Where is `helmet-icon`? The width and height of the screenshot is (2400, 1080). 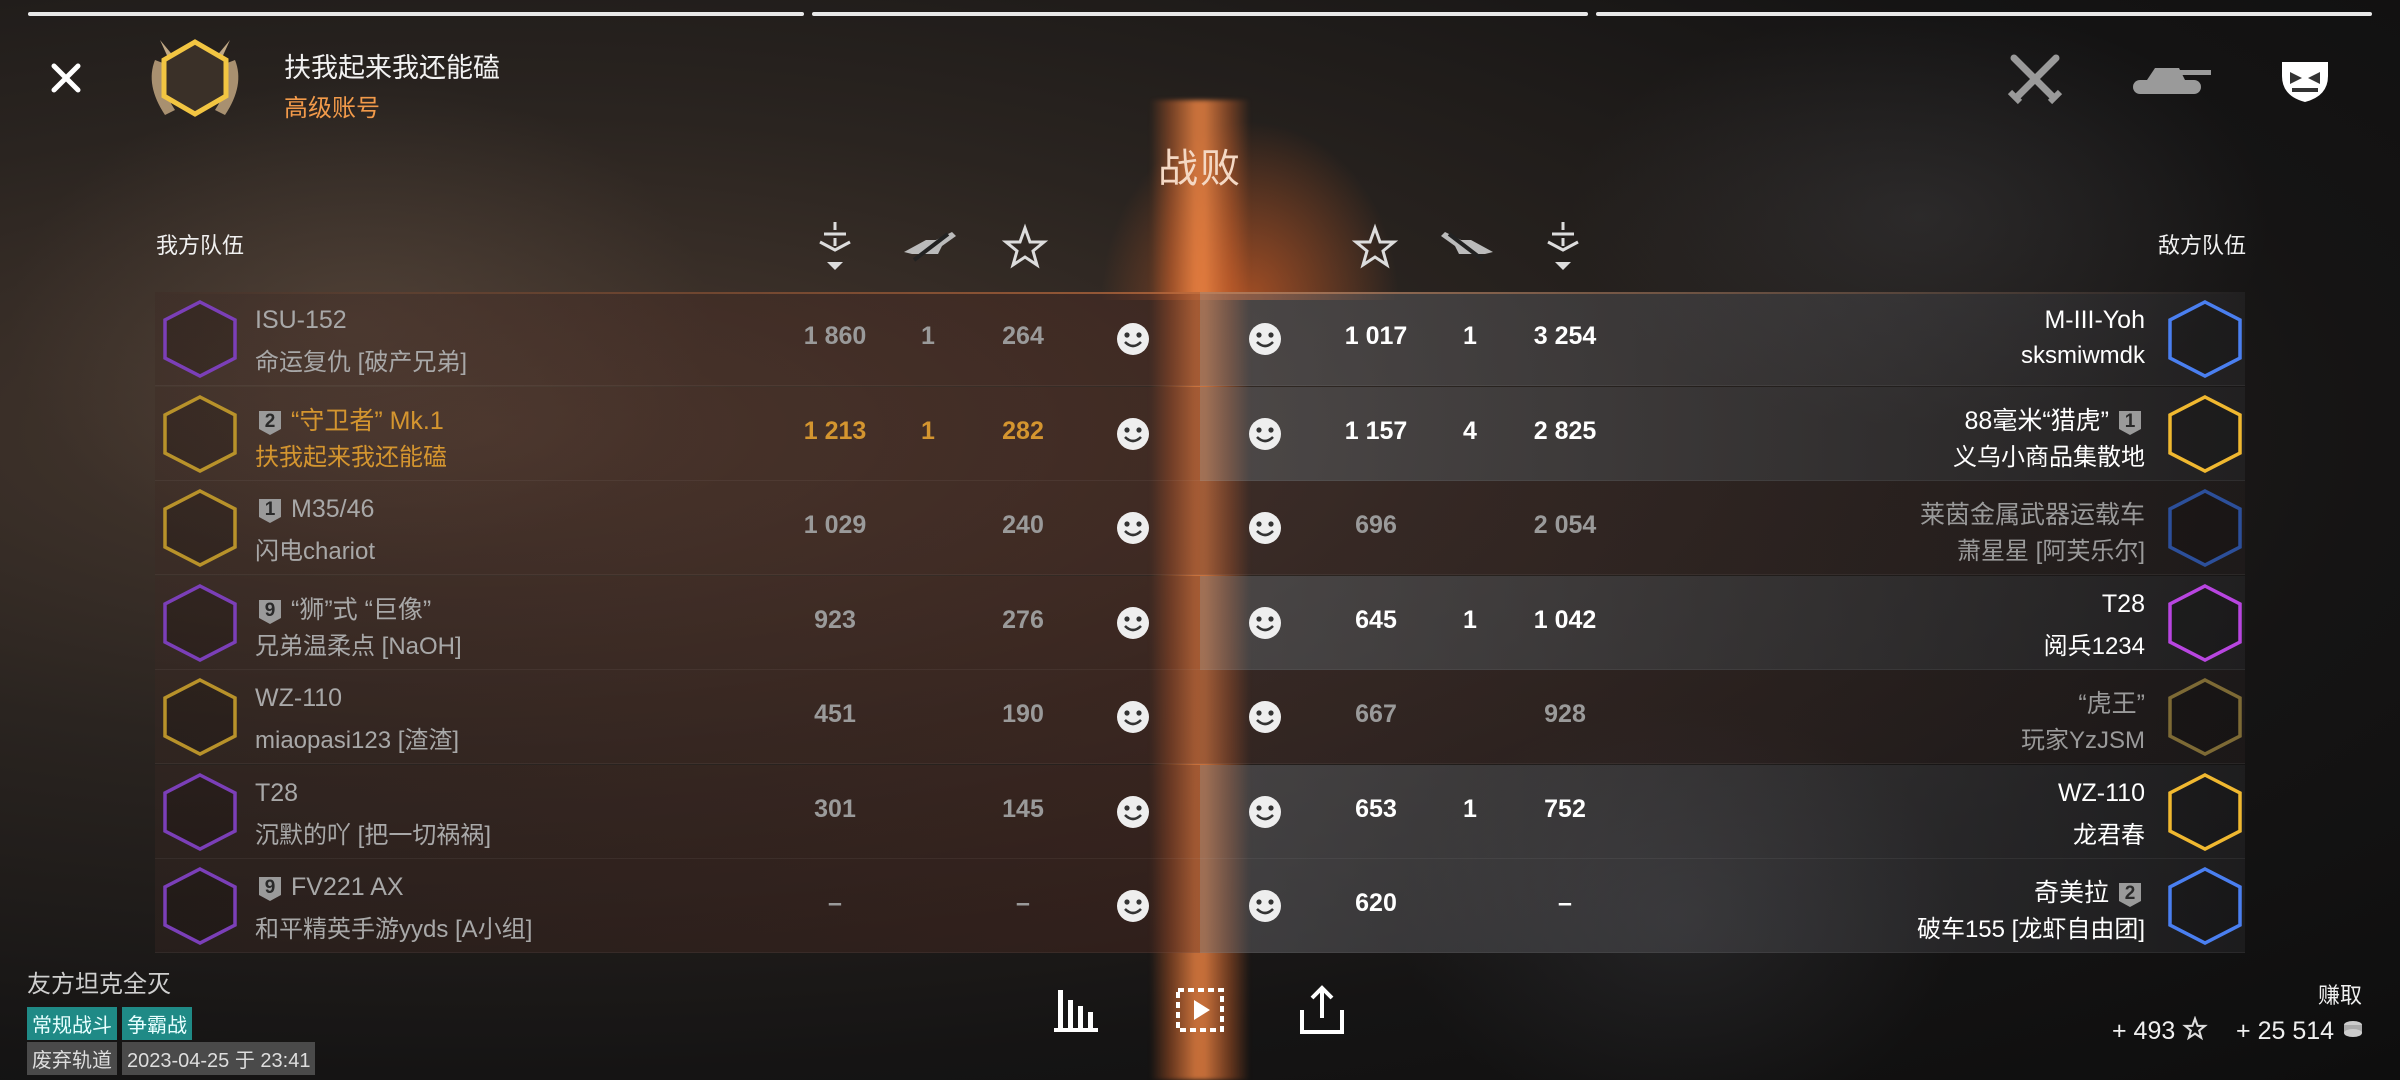 helmet-icon is located at coordinates (2305, 79).